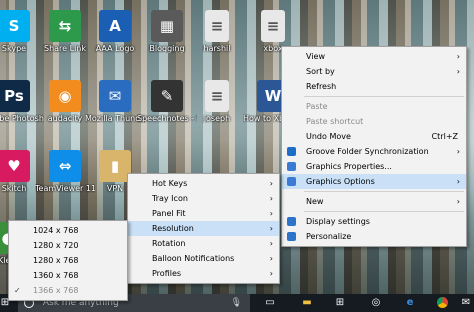 The height and width of the screenshot is (312, 474). Describe the element at coordinates (315, 56) in the screenshot. I see `menu-item-label: View` at that location.